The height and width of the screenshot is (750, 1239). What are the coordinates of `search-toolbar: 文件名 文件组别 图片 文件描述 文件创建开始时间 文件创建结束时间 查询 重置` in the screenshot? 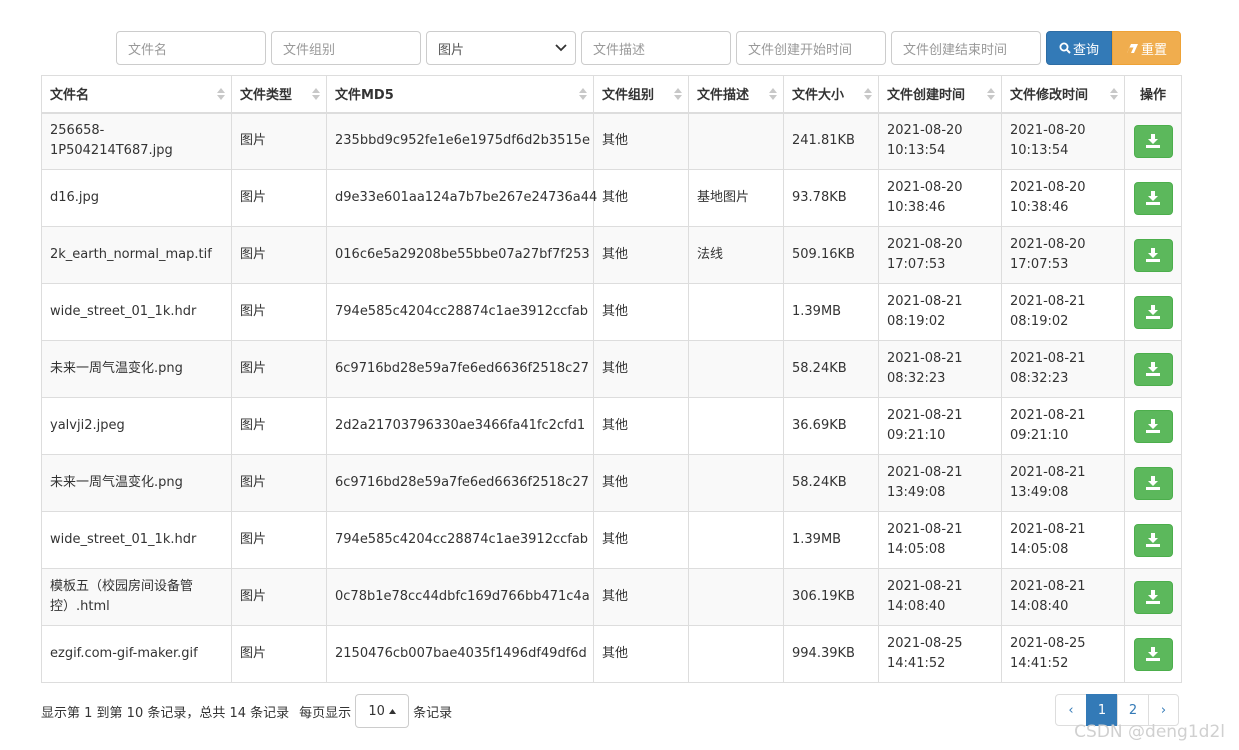 It's located at (648, 48).